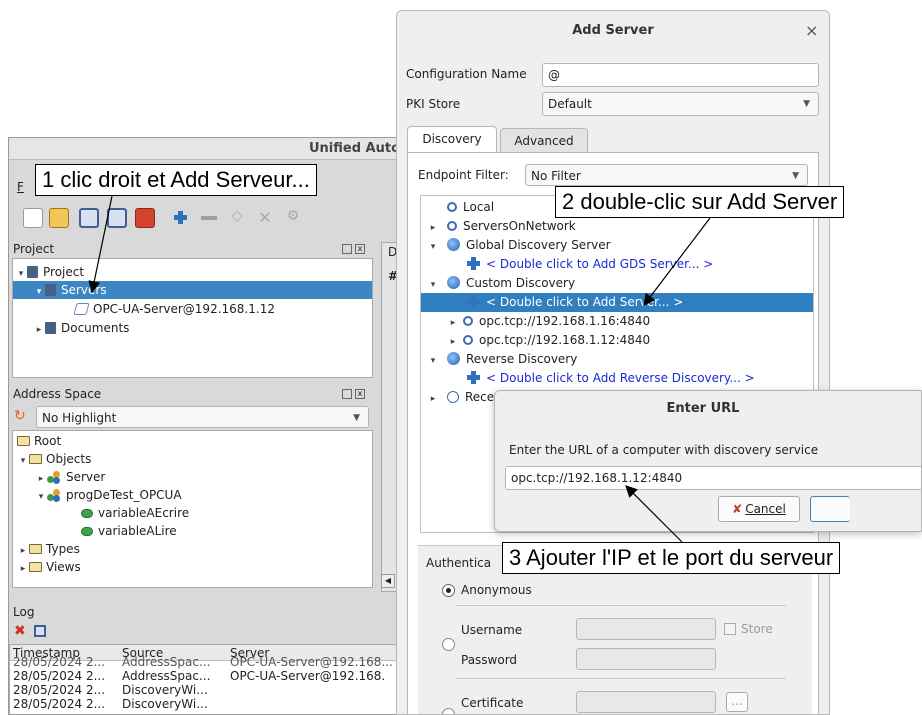  Describe the element at coordinates (57, 394) in the screenshot. I see `address-space-title: Address Space` at that location.